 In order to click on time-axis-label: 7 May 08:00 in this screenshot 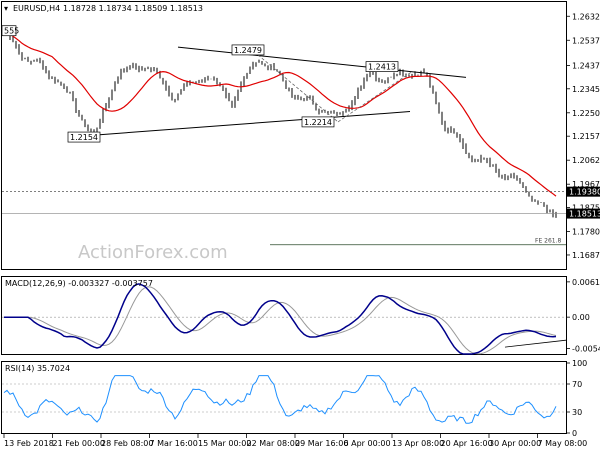, I will do `click(563, 443)`.